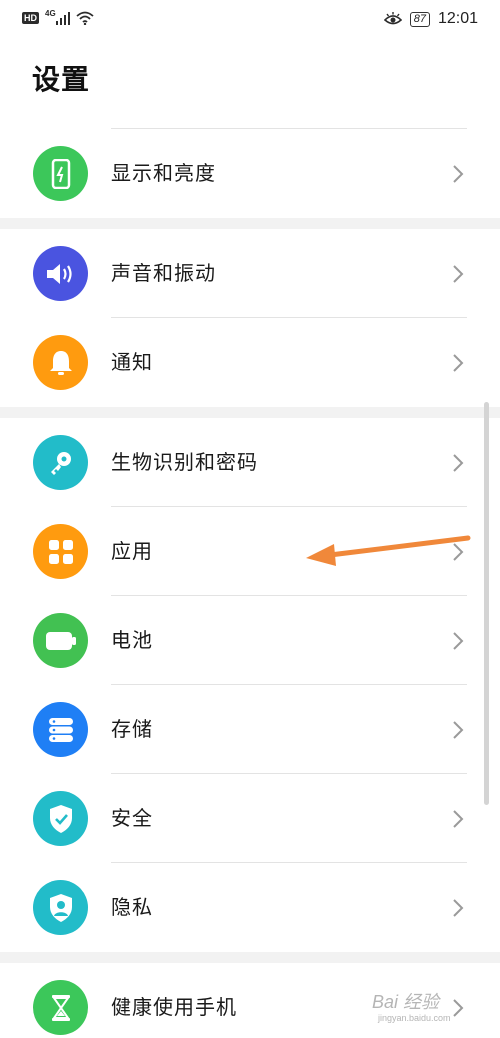 The width and height of the screenshot is (500, 1038). I want to click on settings-item-biometrics: 生物识别和密码, so click(250, 462).